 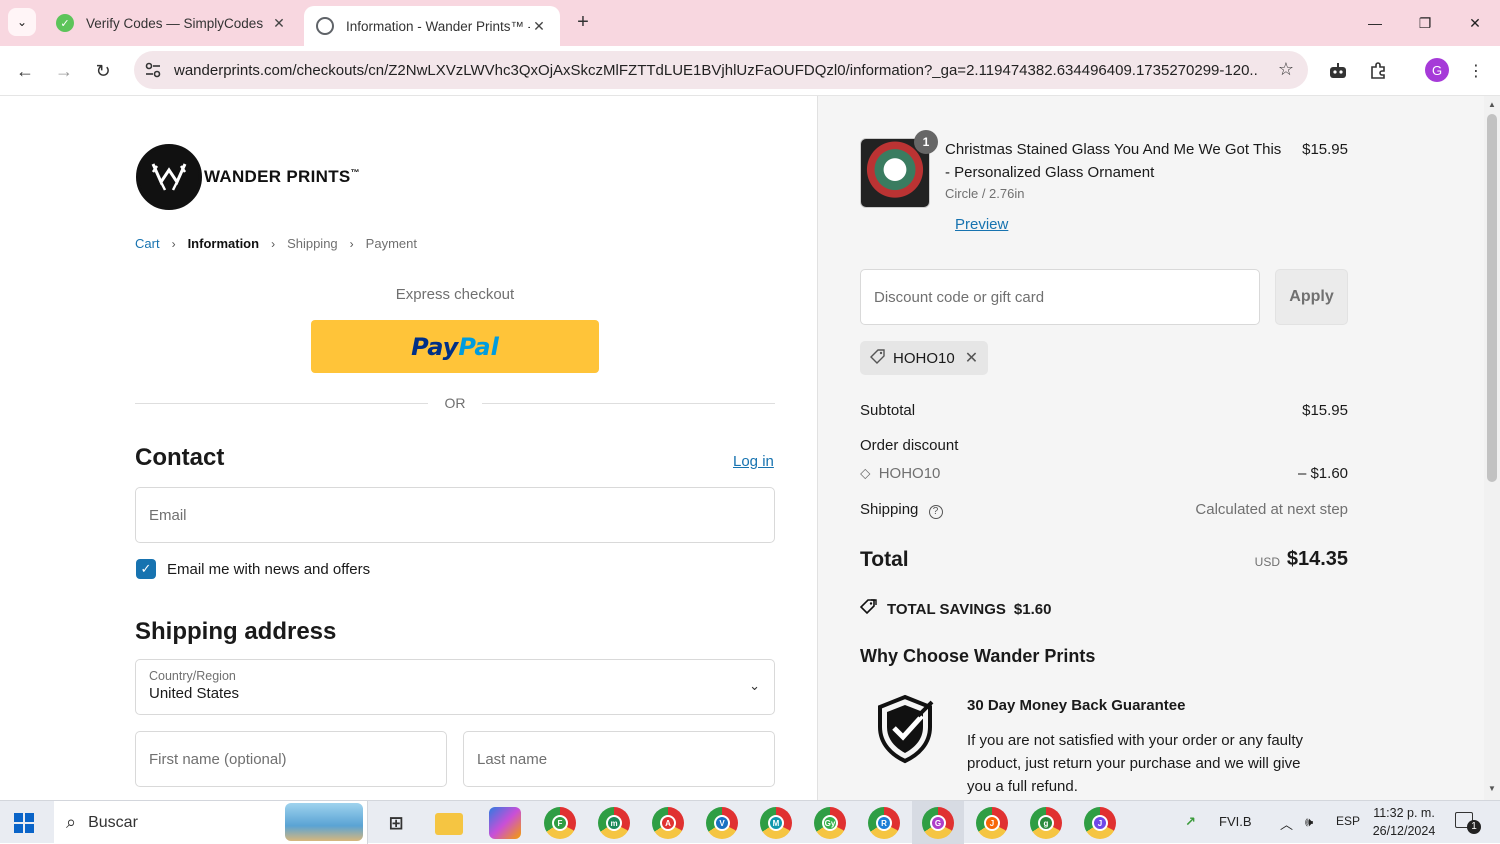 What do you see at coordinates (1311, 297) in the screenshot?
I see `apply-button: Apply` at bounding box center [1311, 297].